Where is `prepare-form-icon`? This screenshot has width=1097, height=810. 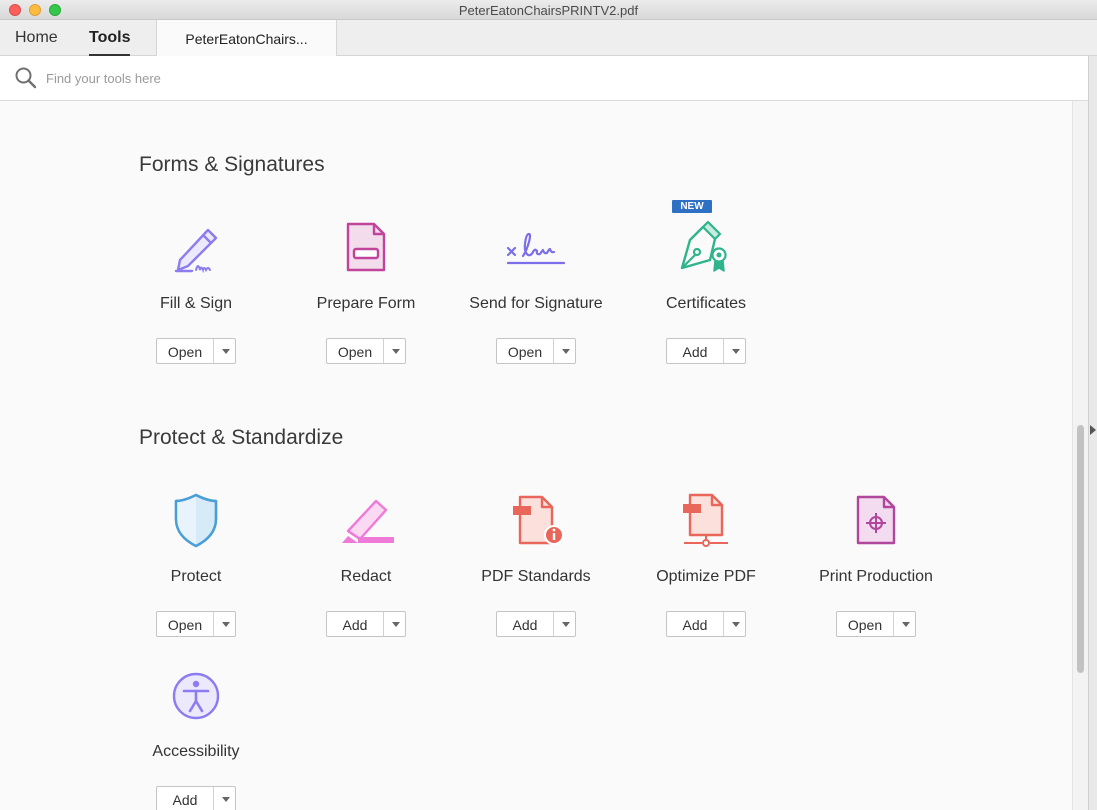
prepare-form-icon is located at coordinates (366, 247).